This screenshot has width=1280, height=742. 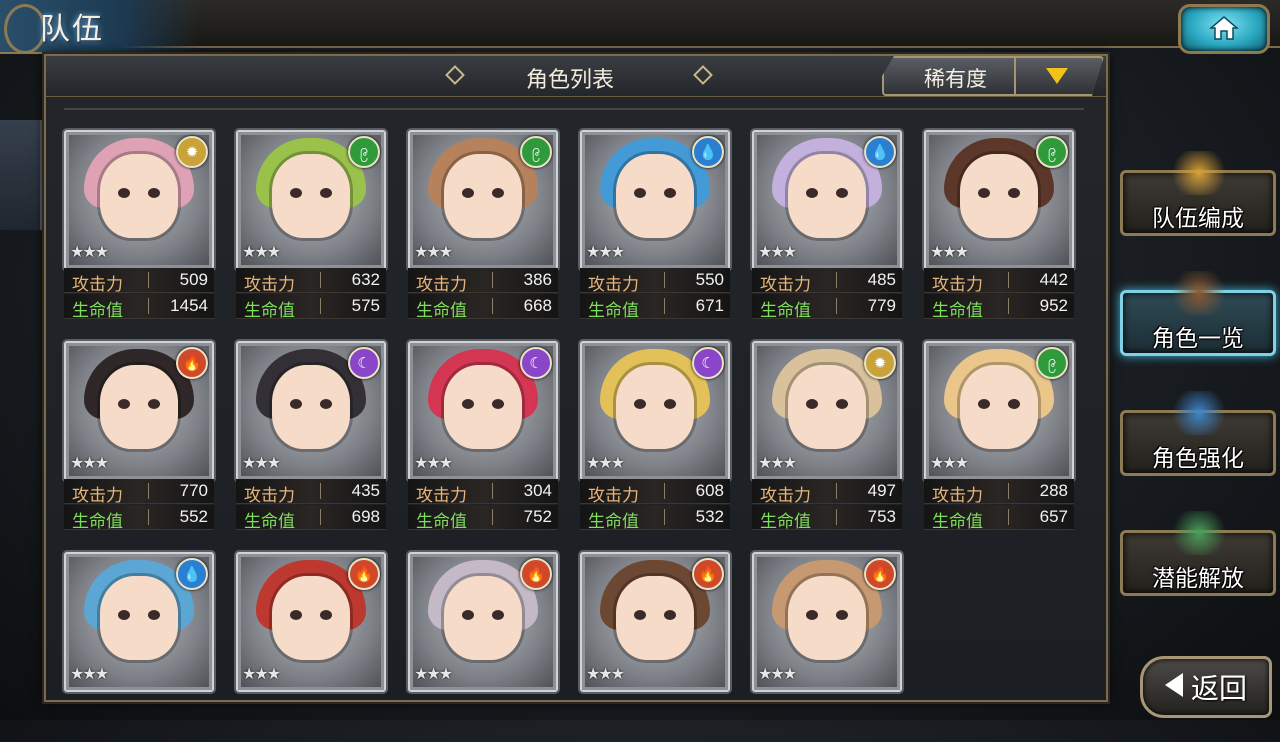 I want to click on team-formation-button: 队伍编成, so click(x=1198, y=193).